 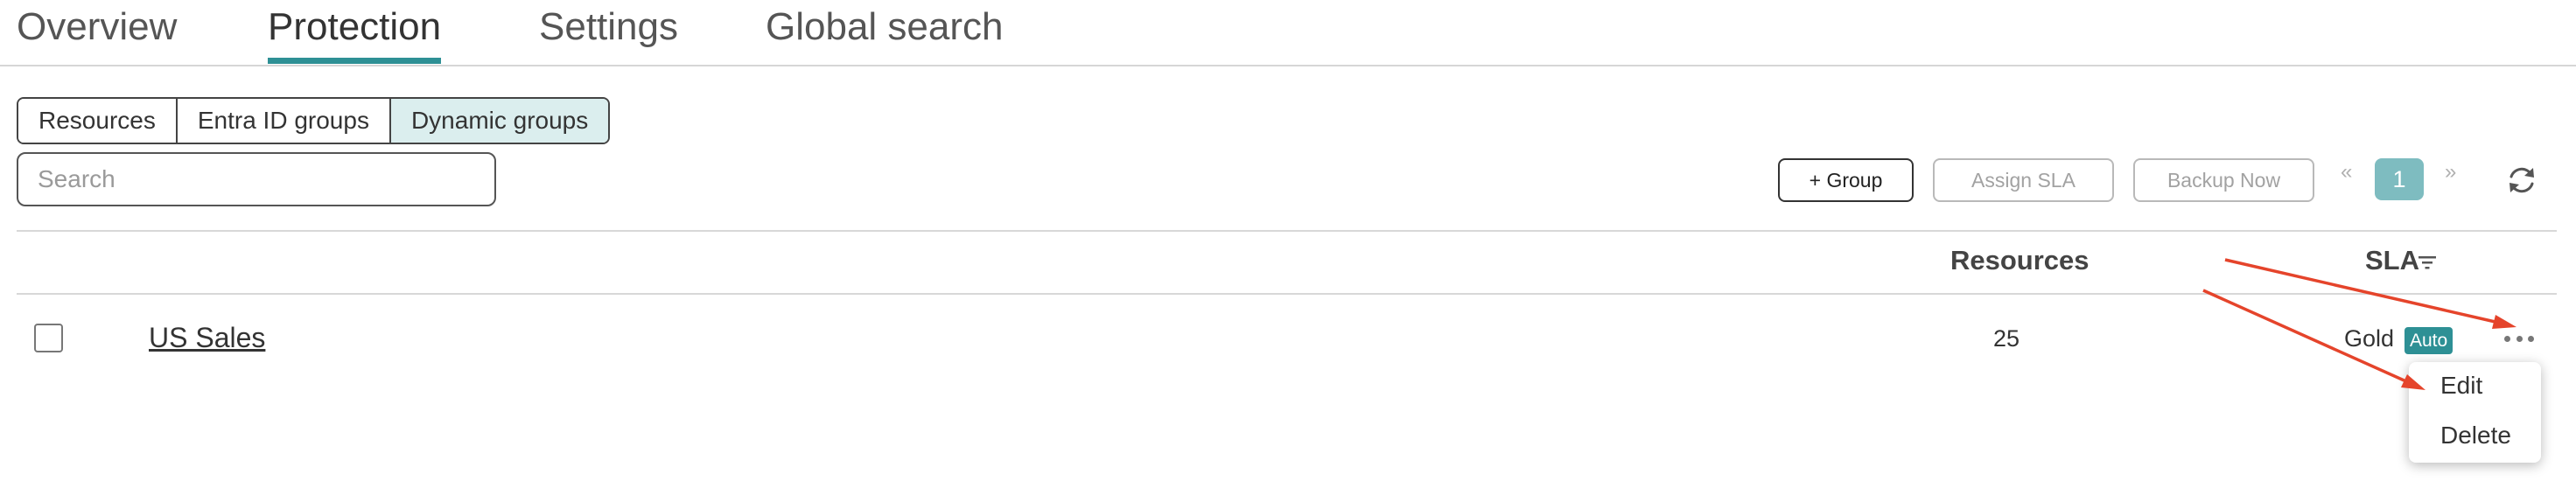 I want to click on segment-entra-id-groups: Entra ID groups, so click(x=284, y=121).